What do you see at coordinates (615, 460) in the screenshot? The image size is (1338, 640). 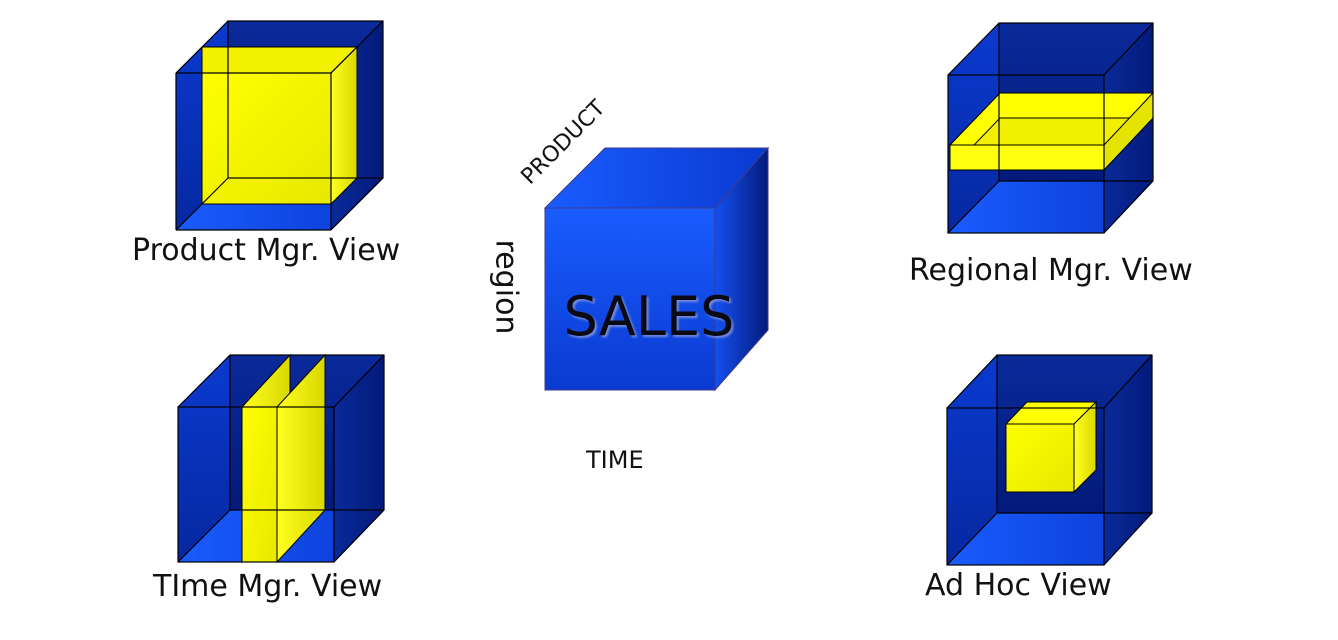 I see `time-axis-label: TIME` at bounding box center [615, 460].